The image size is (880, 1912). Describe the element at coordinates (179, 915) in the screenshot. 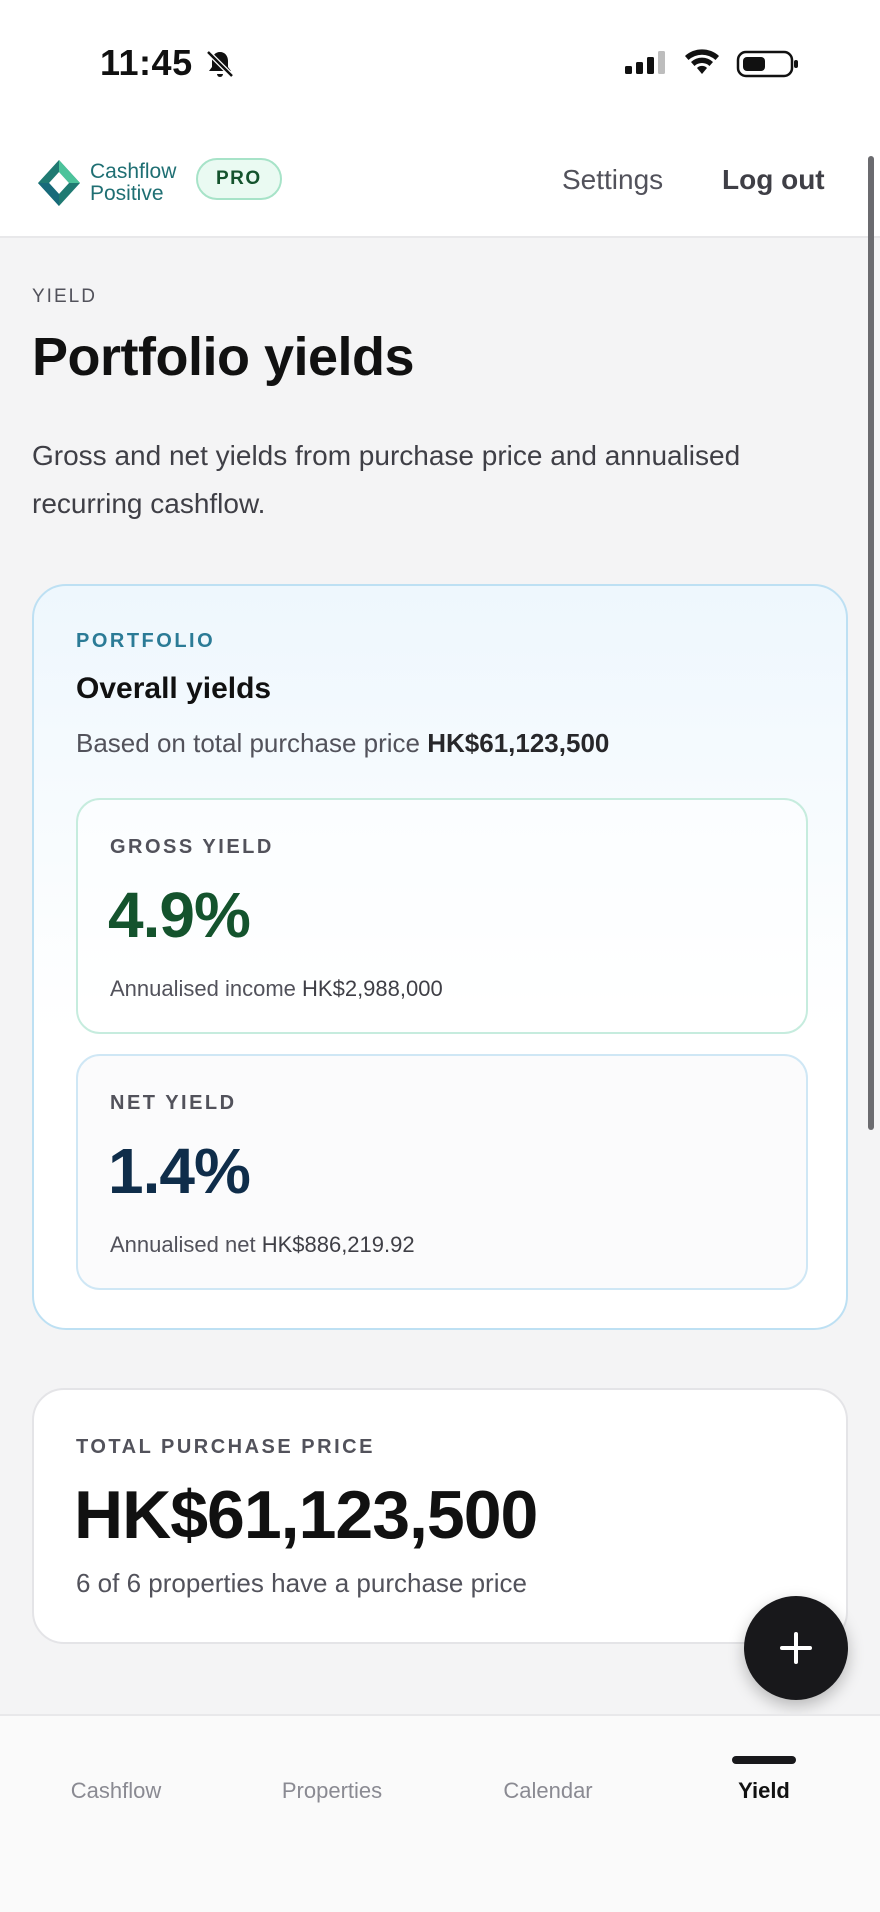

I see `gross-yield-value: 4.9%` at that location.